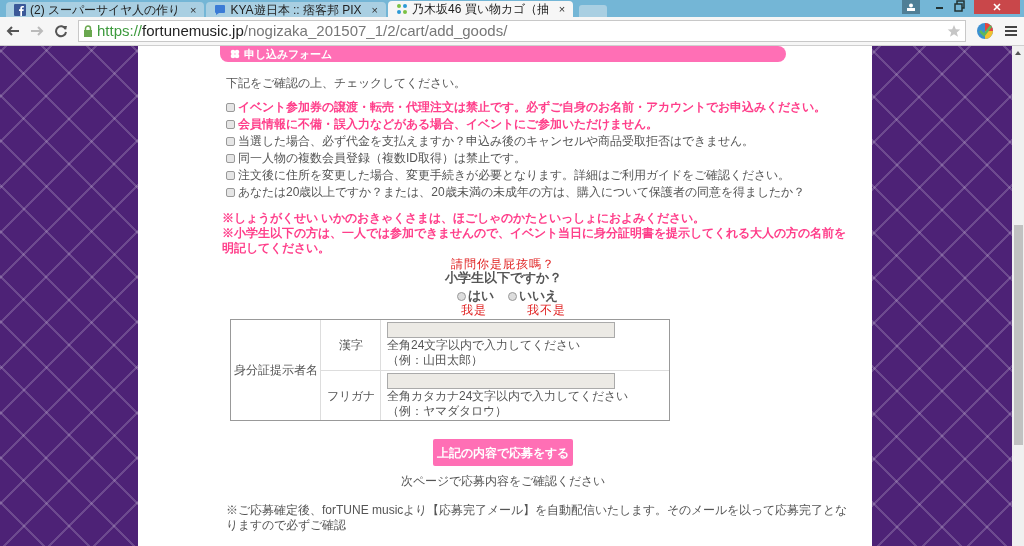  I want to click on address-bar: https://fortunemusic.jp/nogizaka_201507_1/2/cart/add_goods/, so click(522, 31).